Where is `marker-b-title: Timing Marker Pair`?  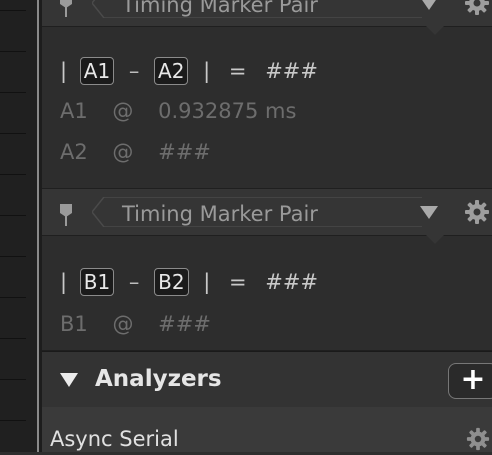
marker-b-title: Timing Marker Pair is located at coordinates (220, 214).